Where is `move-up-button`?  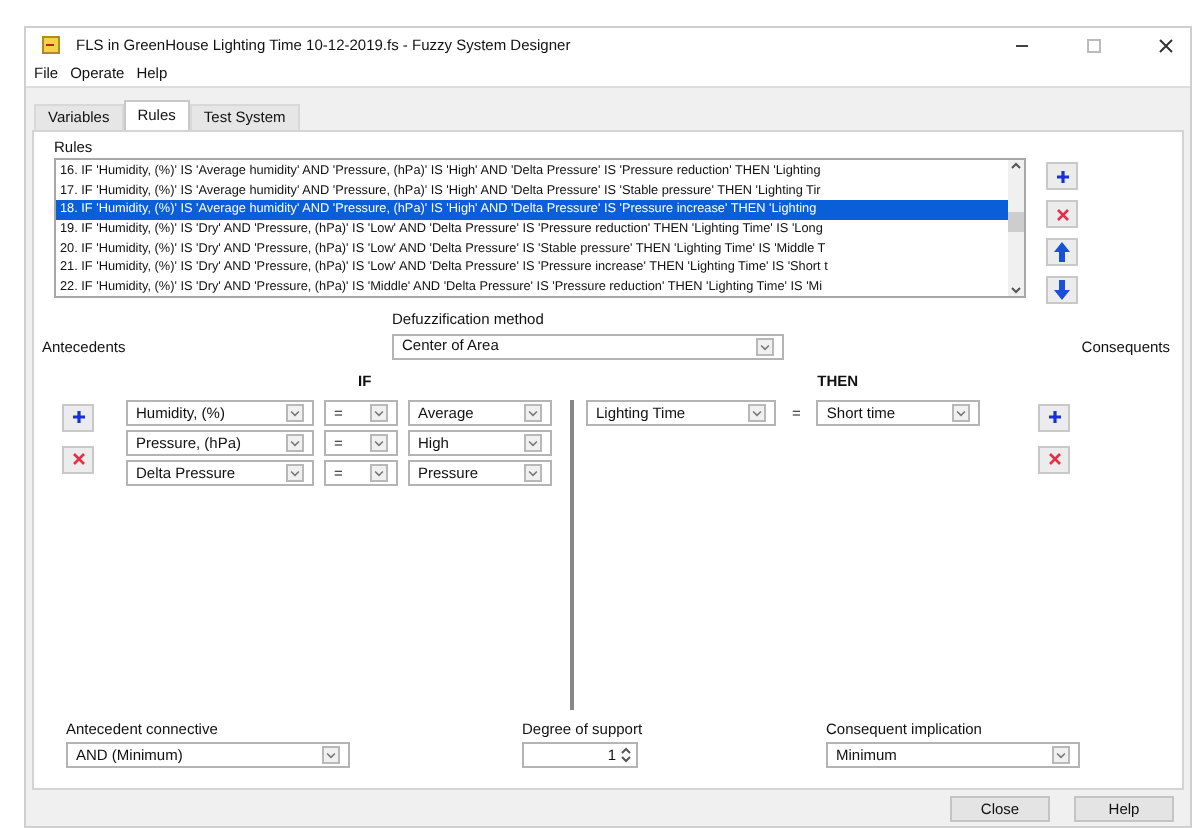 move-up-button is located at coordinates (1062, 252).